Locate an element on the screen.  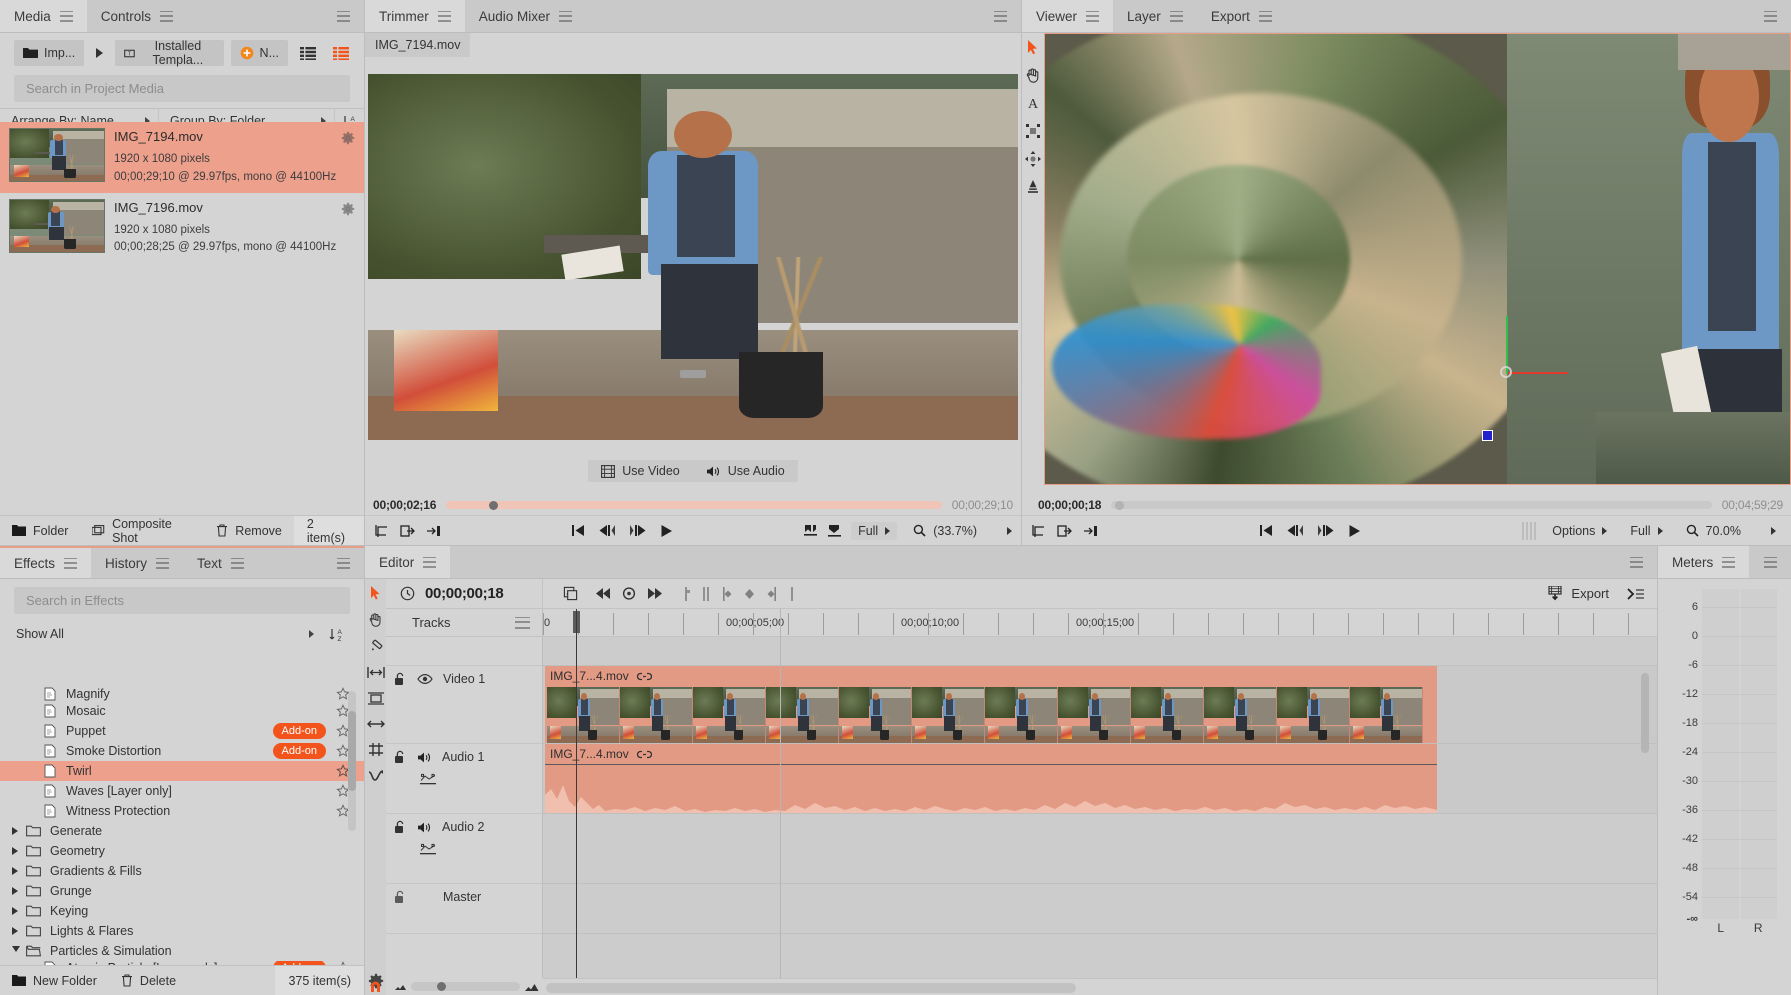
detail-view-button is located at coordinates (341, 53).